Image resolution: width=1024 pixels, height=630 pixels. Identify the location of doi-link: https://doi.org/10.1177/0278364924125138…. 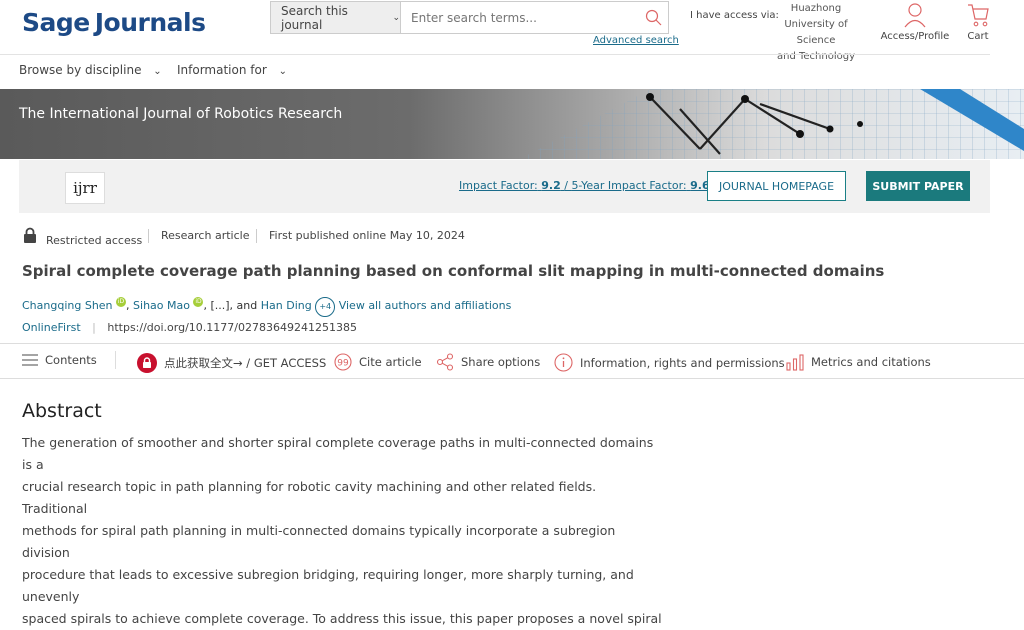
(232, 327).